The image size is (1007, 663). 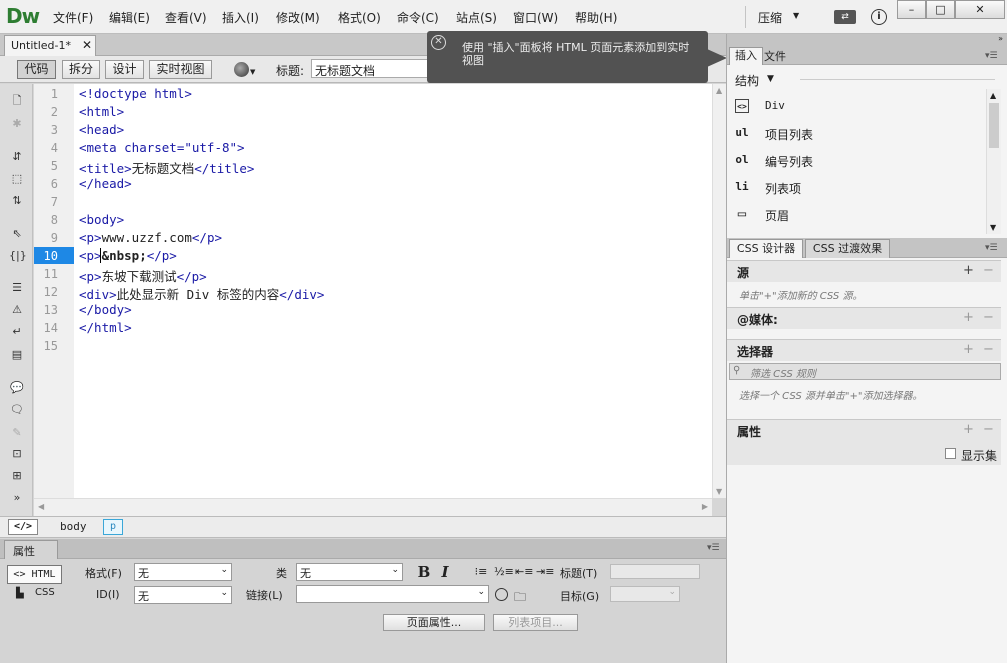 What do you see at coordinates (105, 327) in the screenshot?
I see `code-line: </html>` at bounding box center [105, 327].